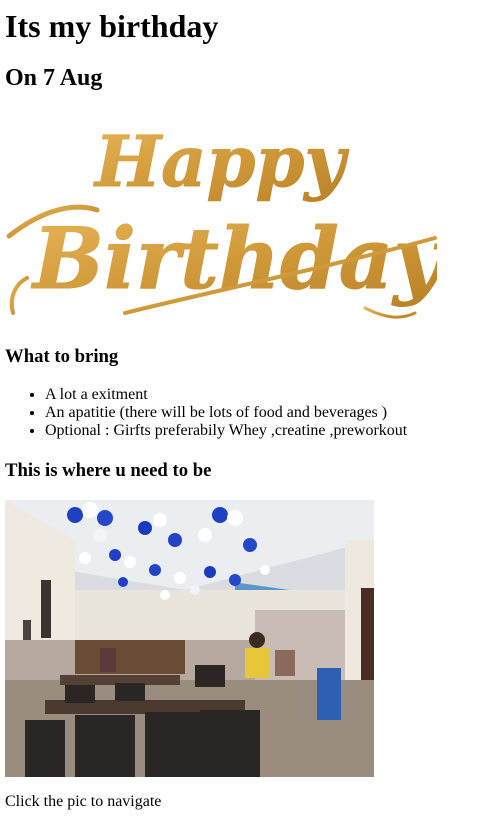  What do you see at coordinates (265, 395) in the screenshot?
I see `list-item: A lot a exitment` at bounding box center [265, 395].